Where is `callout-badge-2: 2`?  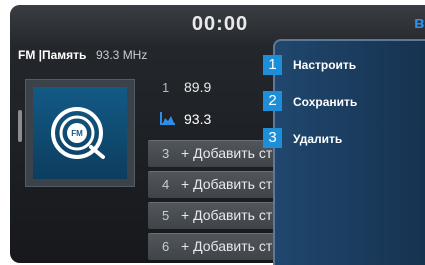
callout-badge-2: 2 is located at coordinates (272, 101).